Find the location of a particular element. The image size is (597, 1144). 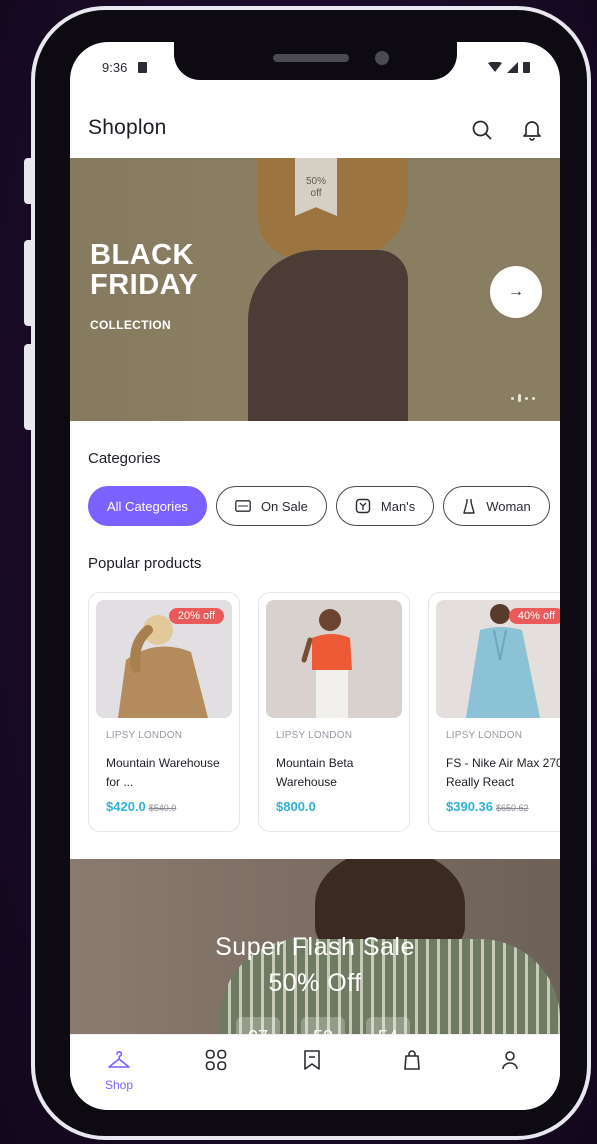

chip-woman: Woman is located at coordinates (496, 506).